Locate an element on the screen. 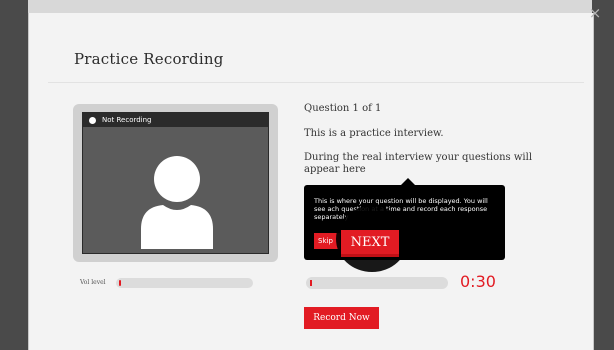 This screenshot has width=614, height=350. backdrop-right is located at coordinates (603, 175).